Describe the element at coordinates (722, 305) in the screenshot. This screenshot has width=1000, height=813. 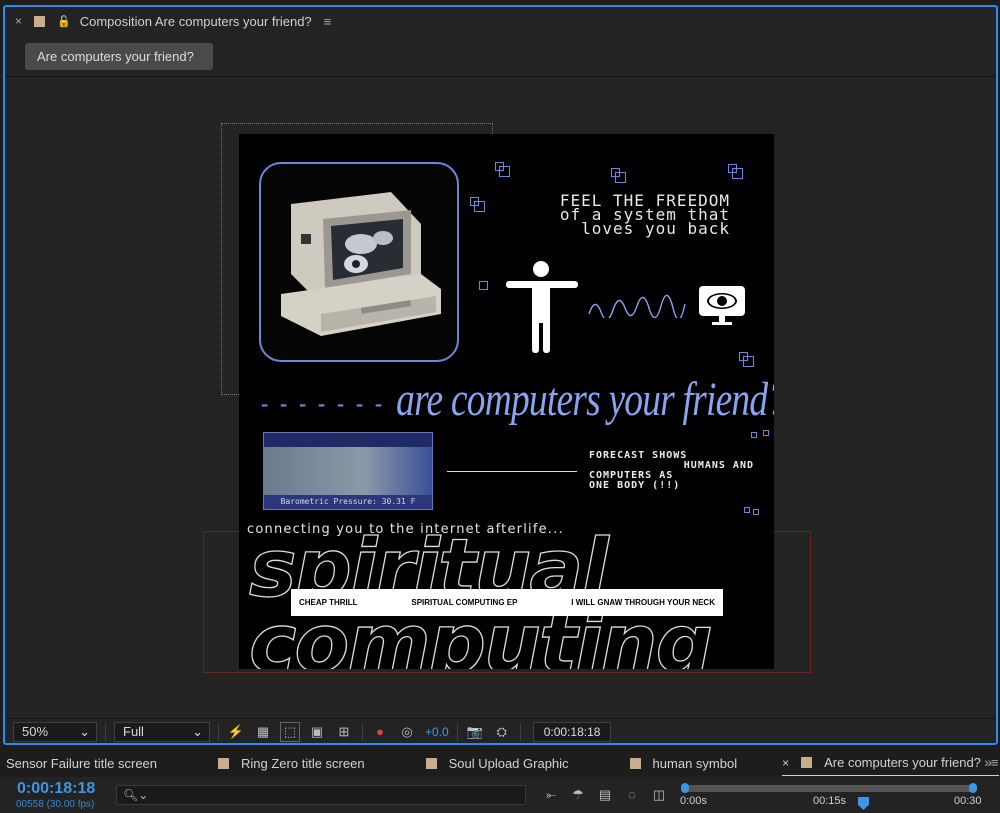
I see `eye-monitor-icon` at that location.